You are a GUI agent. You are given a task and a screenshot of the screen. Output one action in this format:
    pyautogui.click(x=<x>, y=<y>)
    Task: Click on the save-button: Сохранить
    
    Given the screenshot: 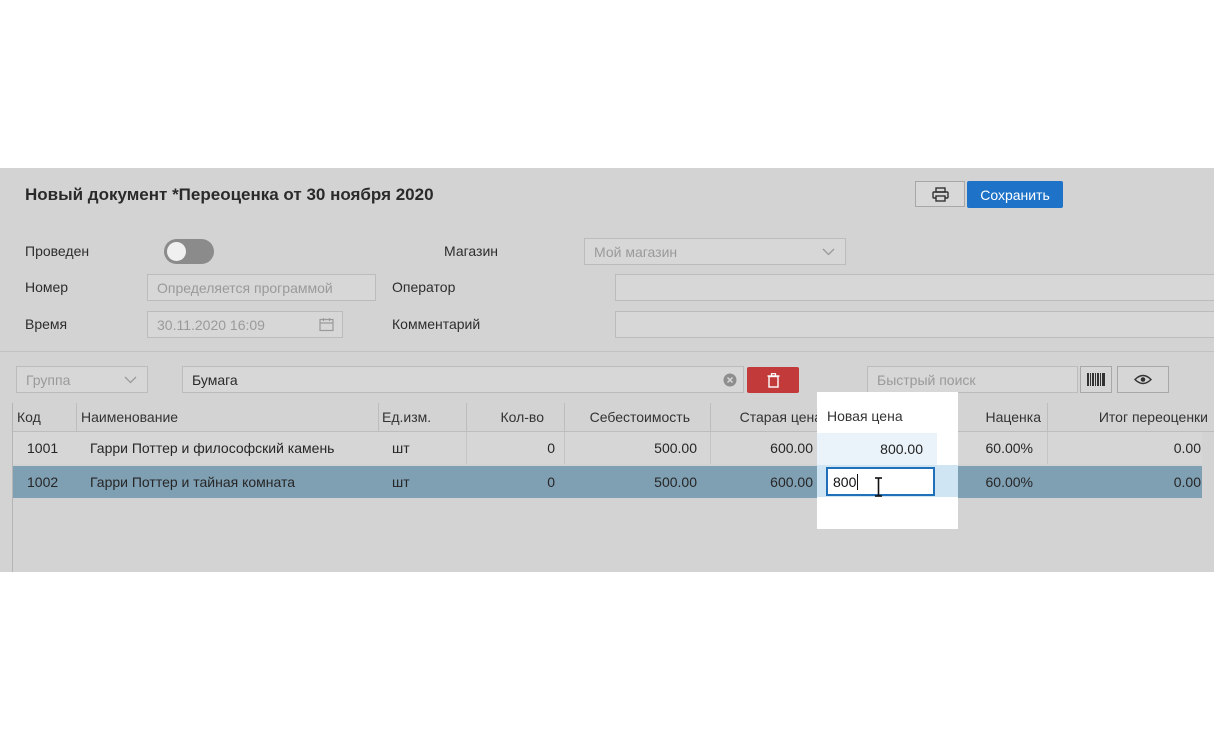 What is the action you would take?
    pyautogui.click(x=1015, y=194)
    